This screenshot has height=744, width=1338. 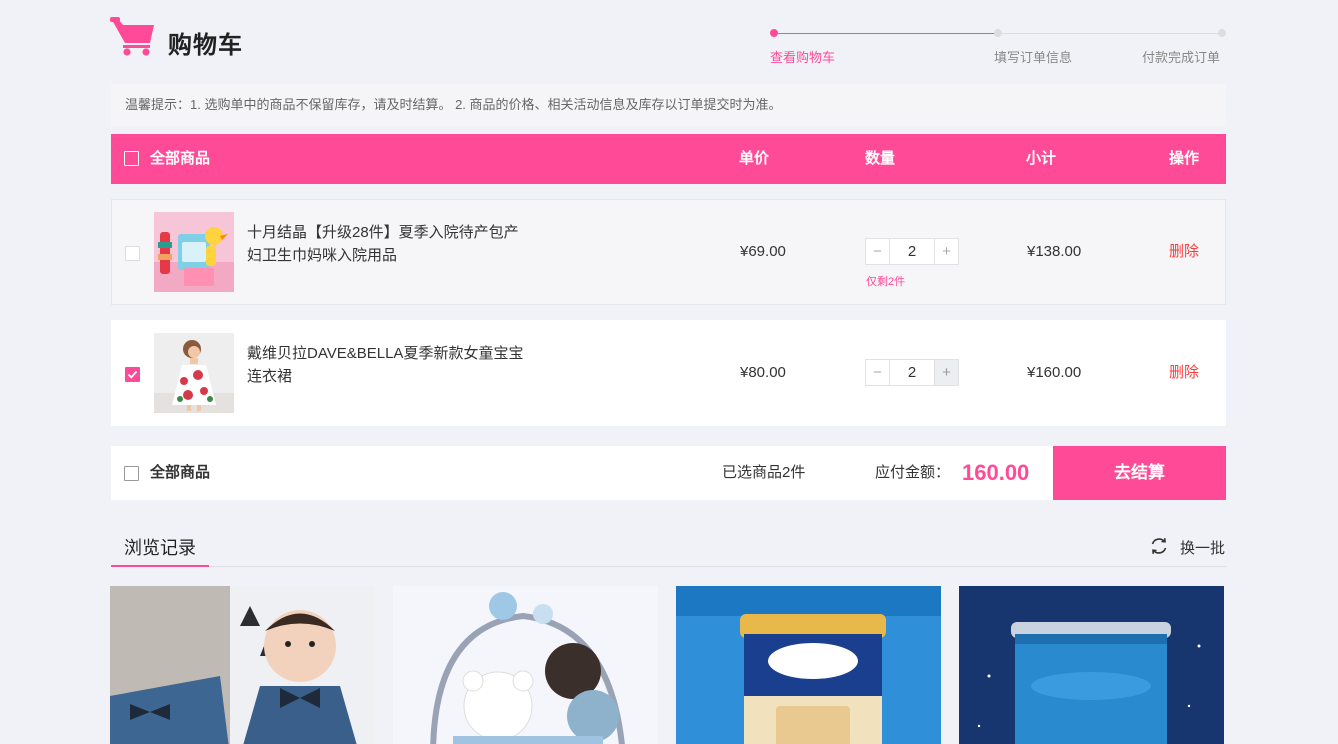 I want to click on stock-warning: 仅剩2件, so click(x=886, y=282).